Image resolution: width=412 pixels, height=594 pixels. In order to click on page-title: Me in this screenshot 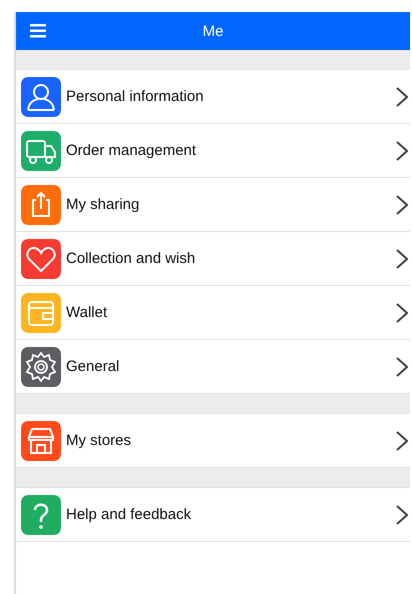, I will do `click(213, 31)`.